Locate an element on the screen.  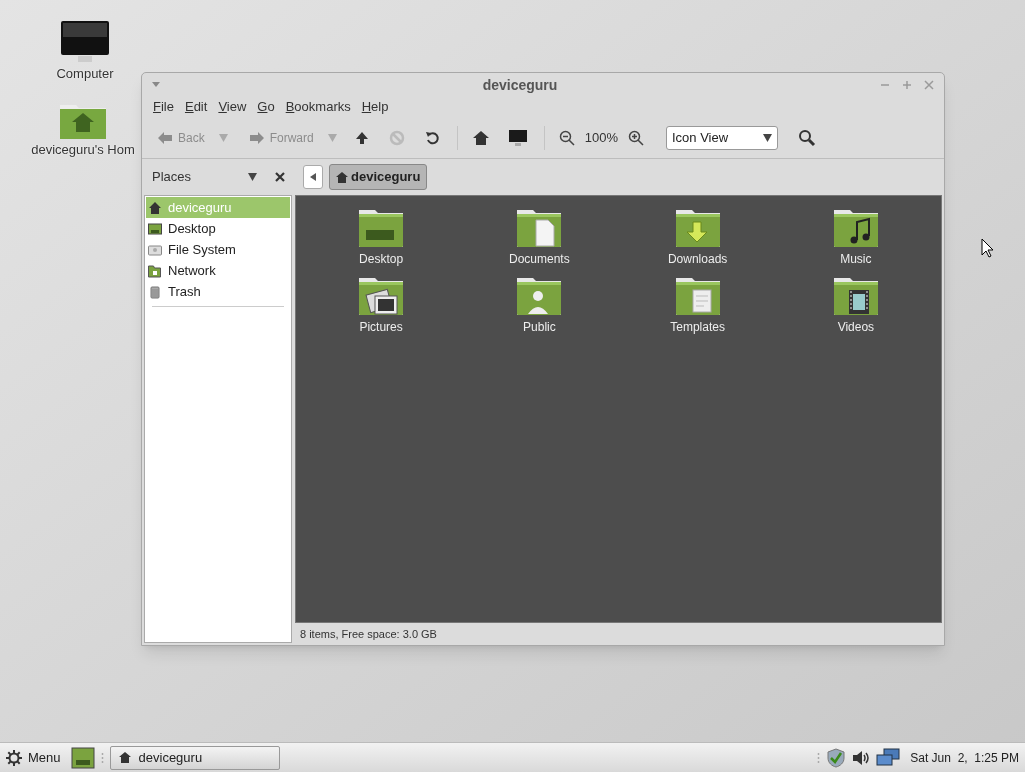
sidebar-title: Places is located at coordinates (172, 177).